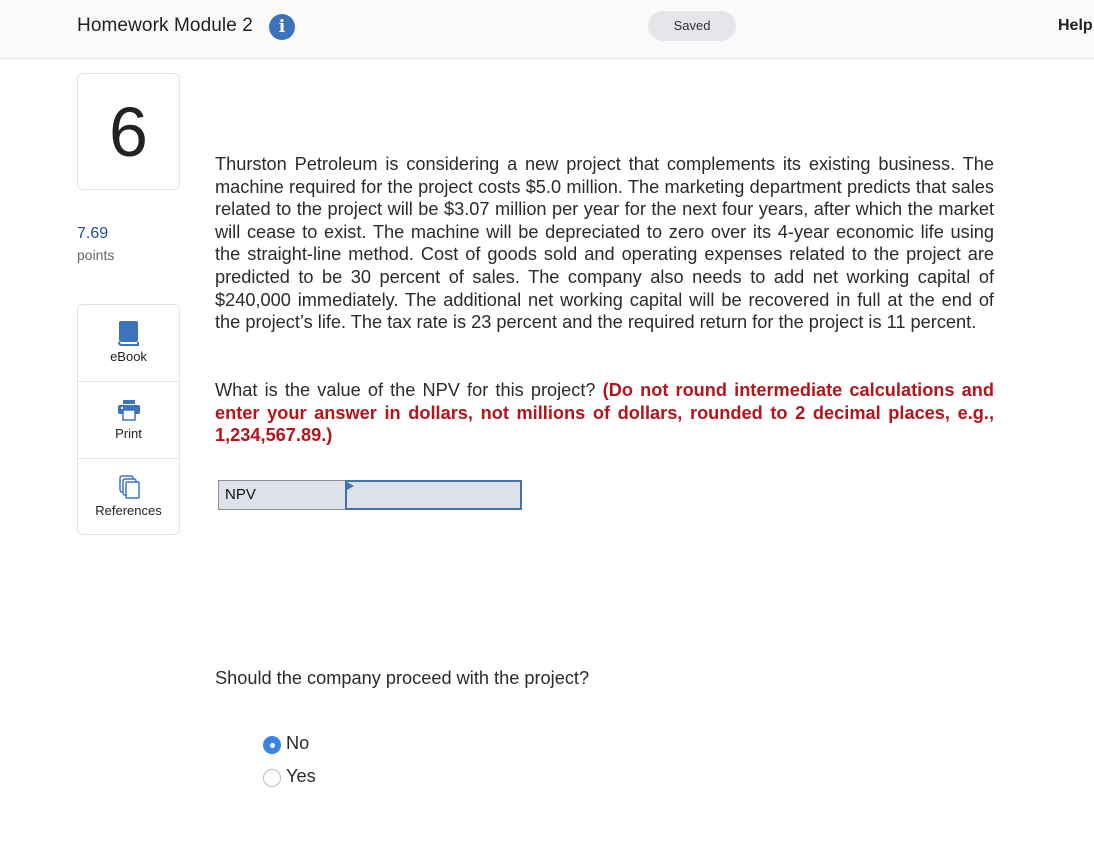 Image resolution: width=1094 pixels, height=860 pixels. Describe the element at coordinates (692, 26) in the screenshot. I see `saved-status-badge: Saved` at that location.